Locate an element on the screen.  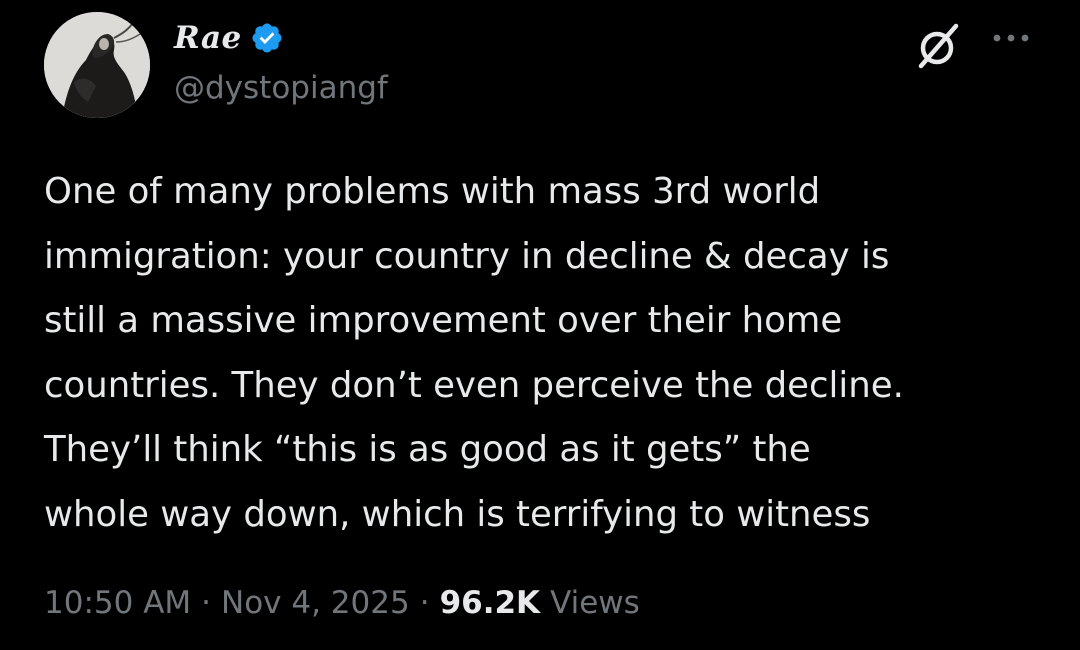
avatar is located at coordinates (97, 65).